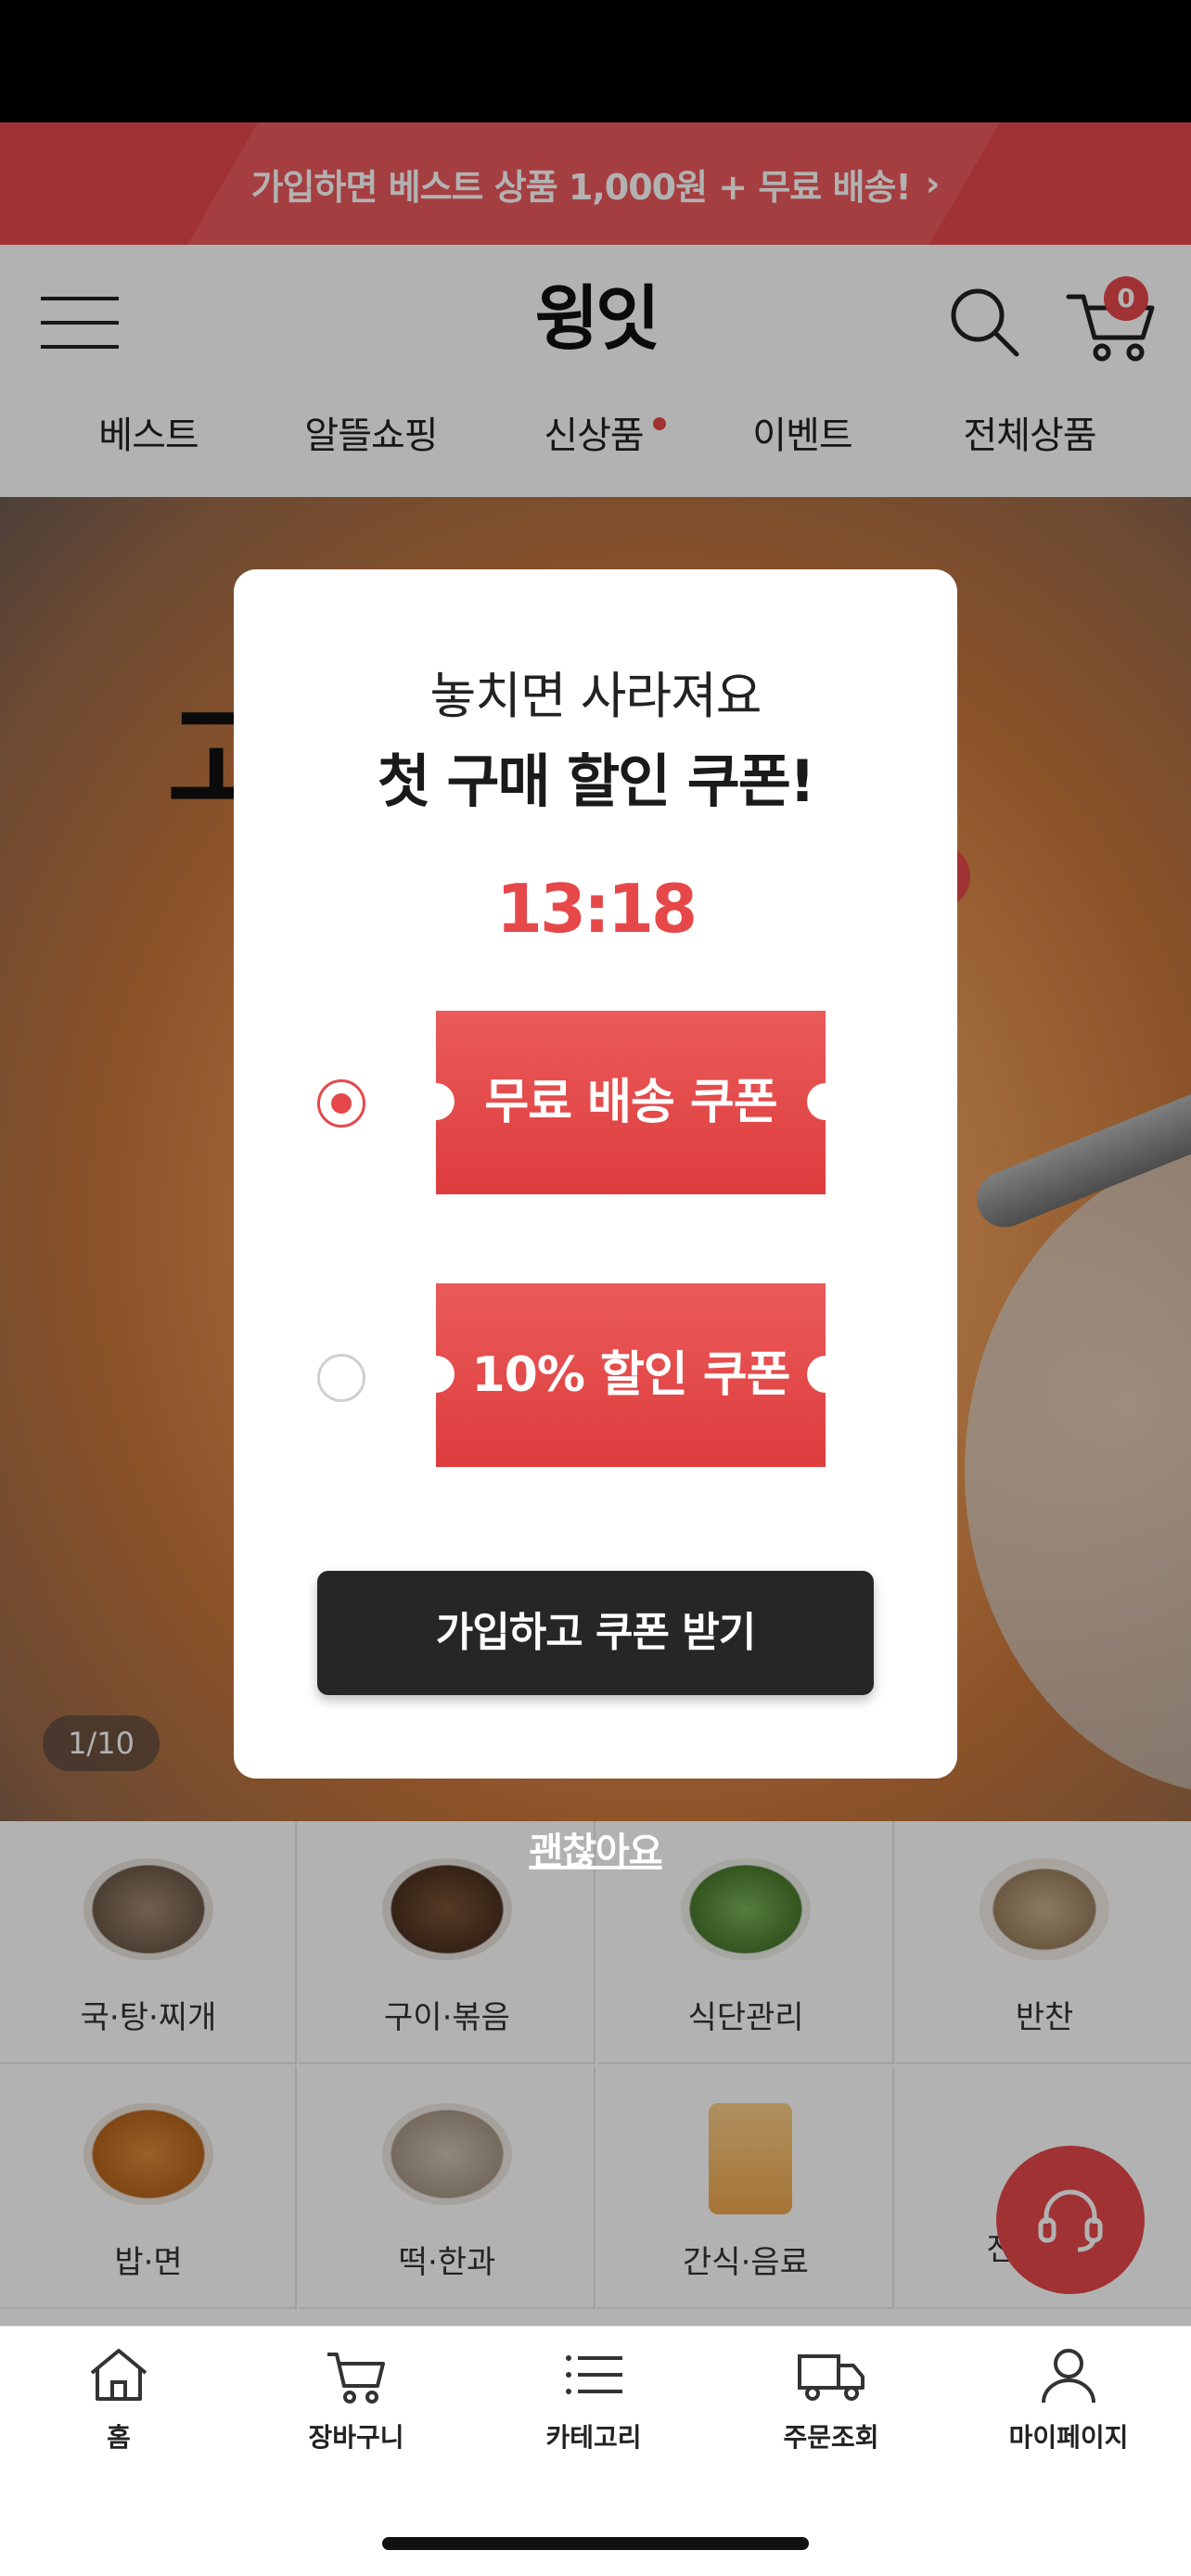  I want to click on user-icon, so click(1068, 2377).